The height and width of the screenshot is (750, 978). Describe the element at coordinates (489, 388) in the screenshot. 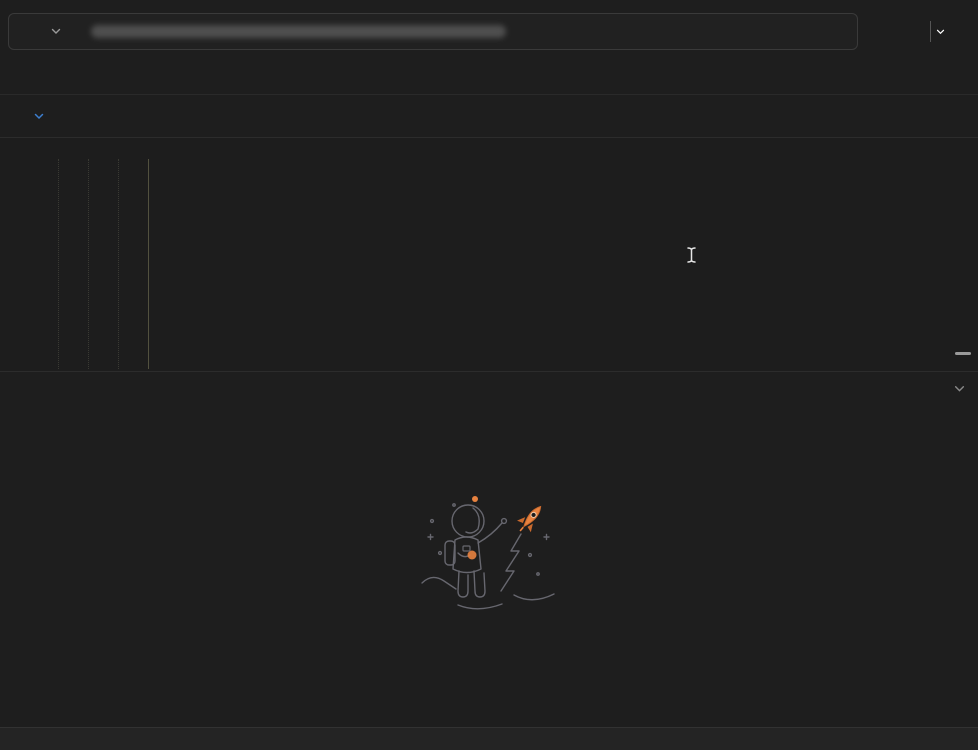

I see `response-header` at that location.